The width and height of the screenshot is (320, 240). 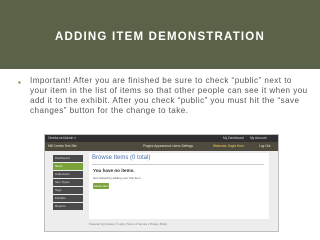 I want to click on welcome-text: Welcome, Kayla Hunt, so click(x=228, y=146).